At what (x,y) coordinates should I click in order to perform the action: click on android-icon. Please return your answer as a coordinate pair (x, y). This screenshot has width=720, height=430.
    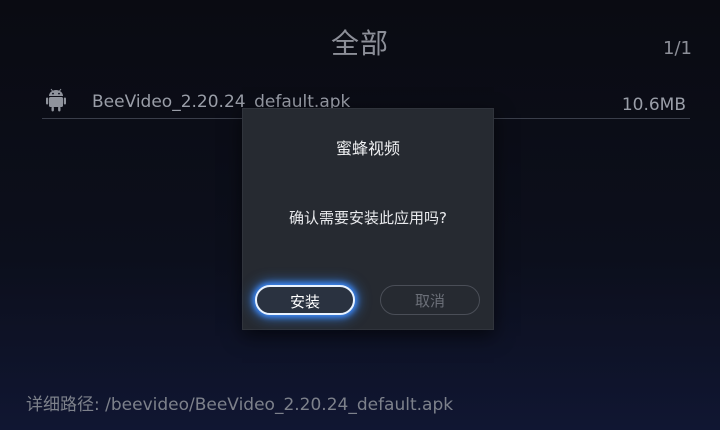
    Looking at the image, I should click on (56, 100).